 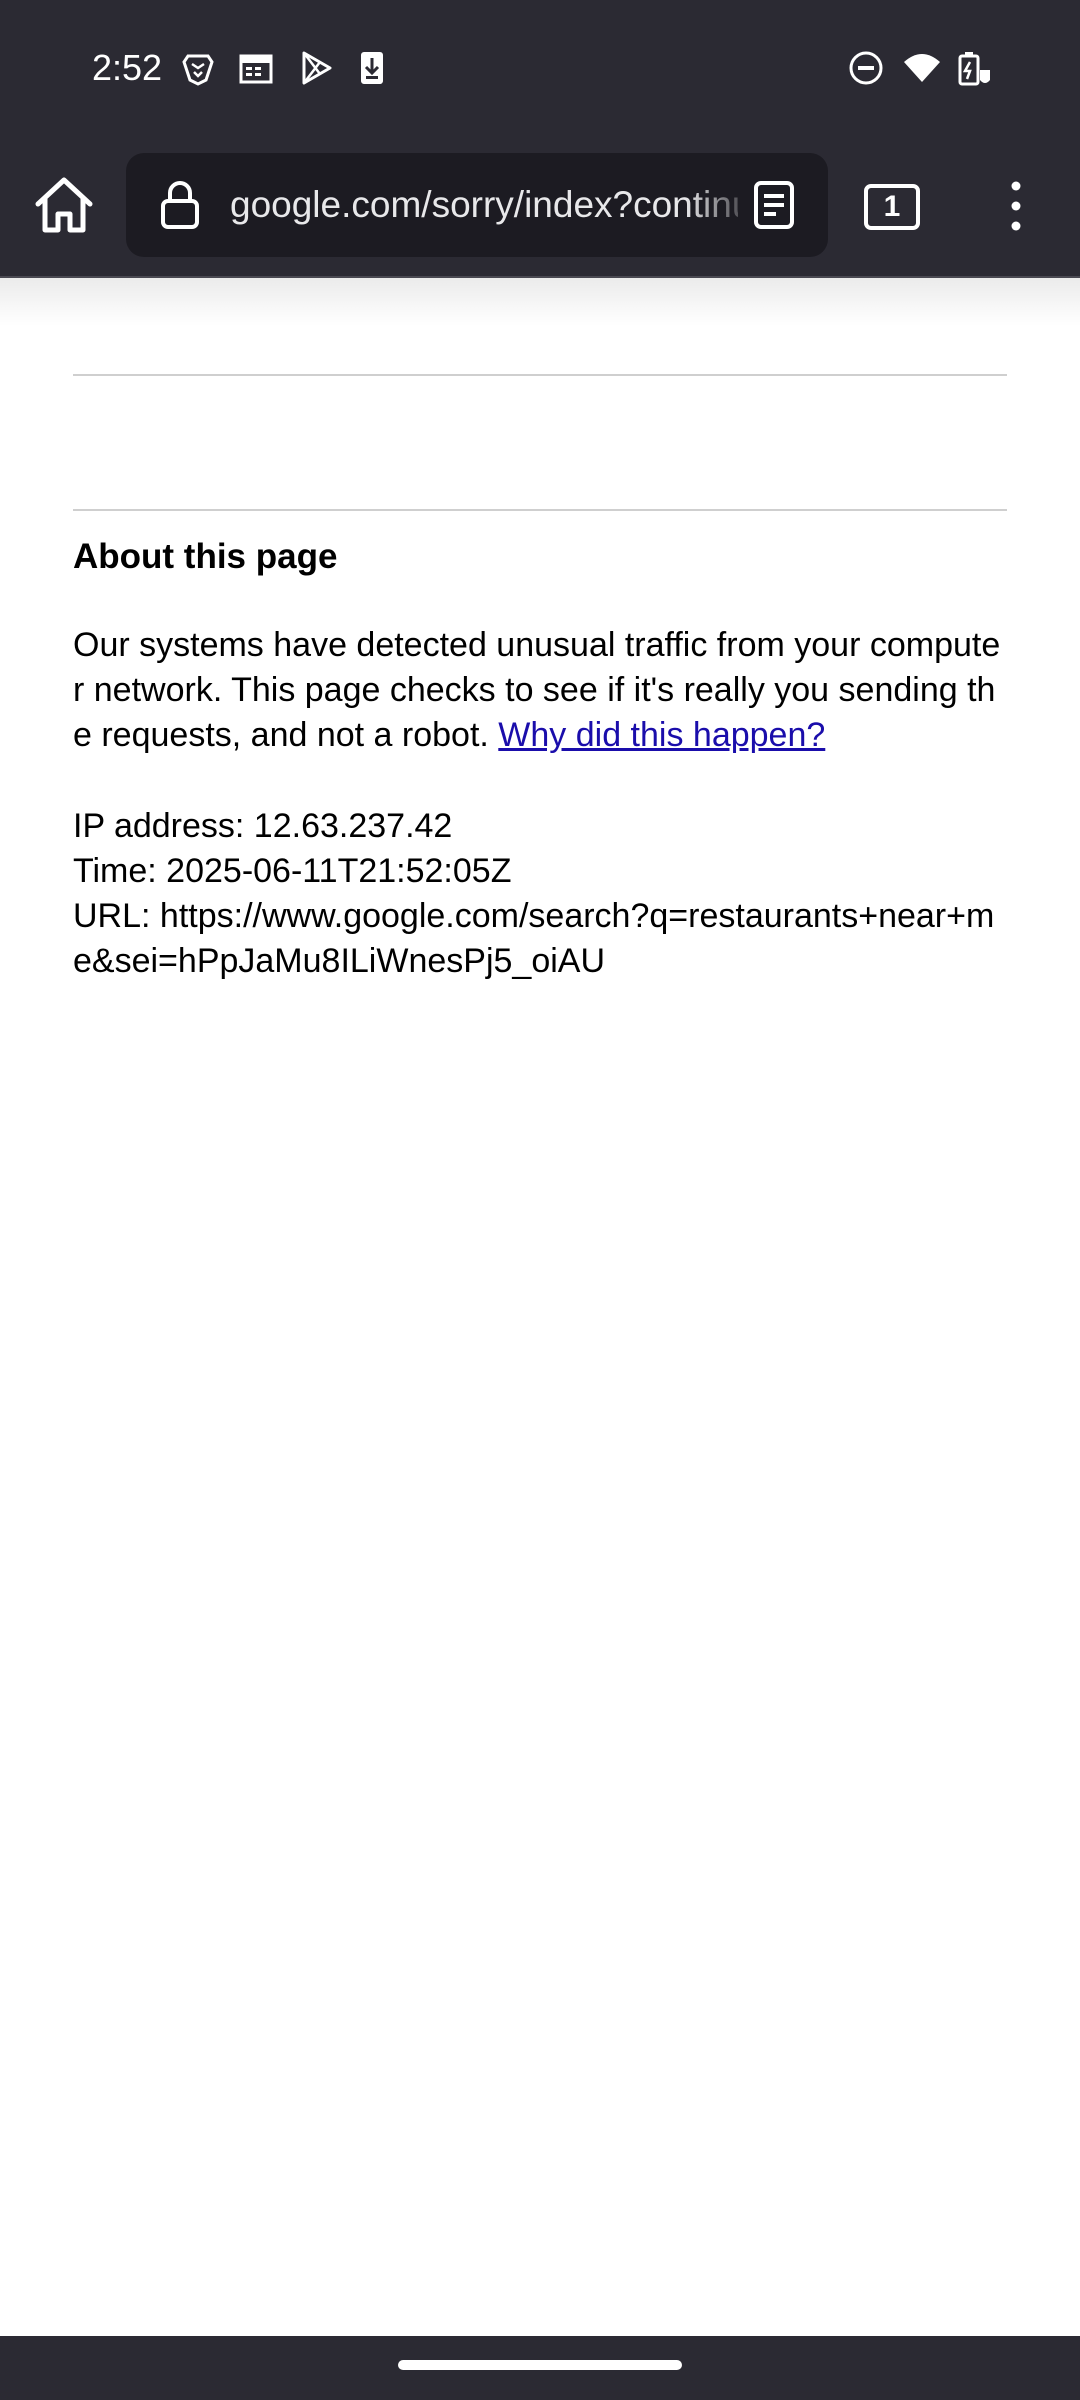 I want to click on why-did-this-happen-link: Why did this happen?, so click(x=661, y=735).